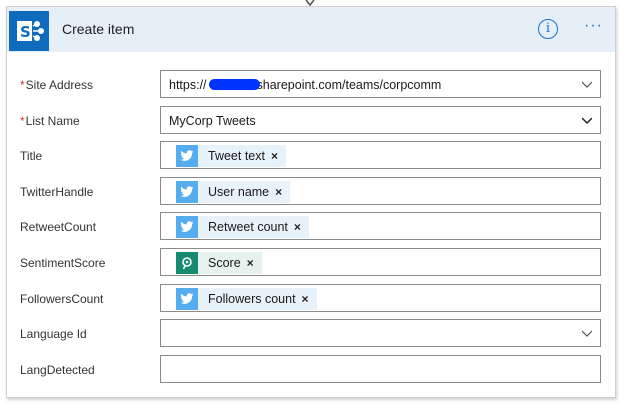  I want to click on token-followers-count: Followers count ×, so click(246, 299).